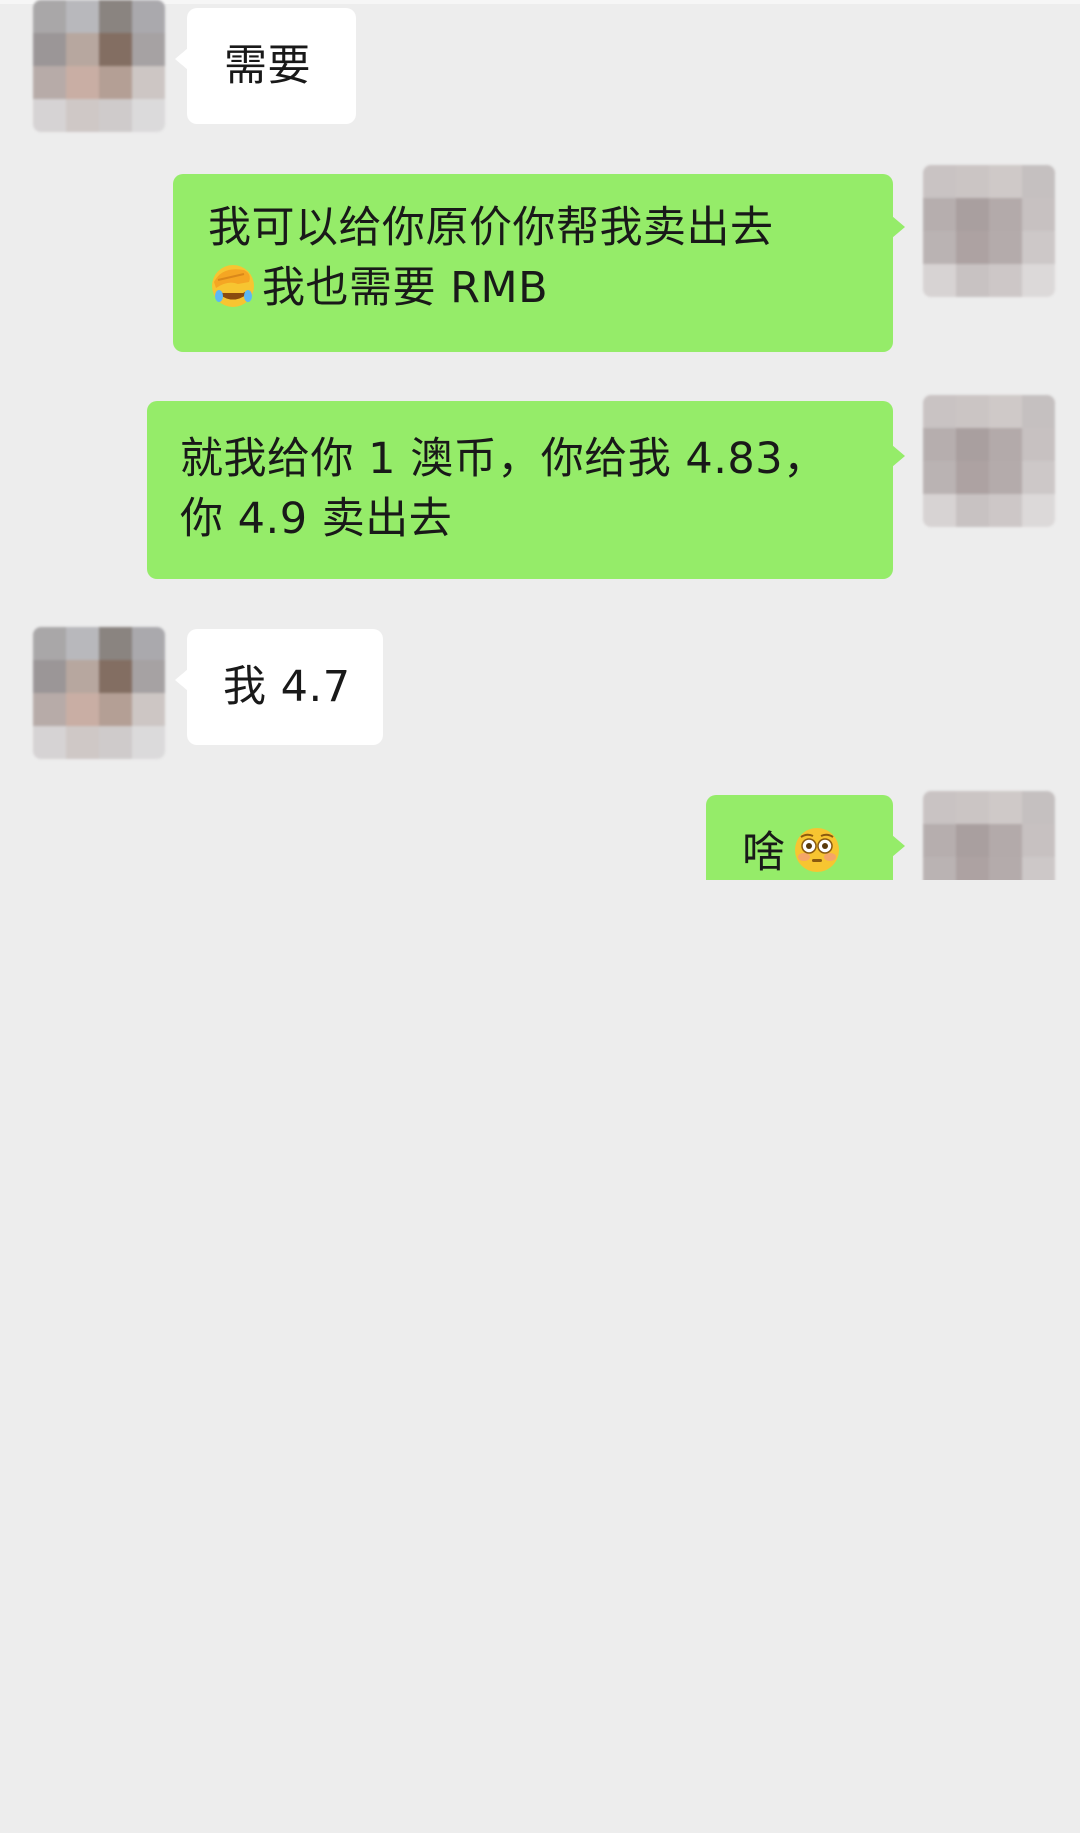 This screenshot has height=1833, width=1080. What do you see at coordinates (491, 228) in the screenshot?
I see `message-text: 我可以给你原价你帮我卖出去` at bounding box center [491, 228].